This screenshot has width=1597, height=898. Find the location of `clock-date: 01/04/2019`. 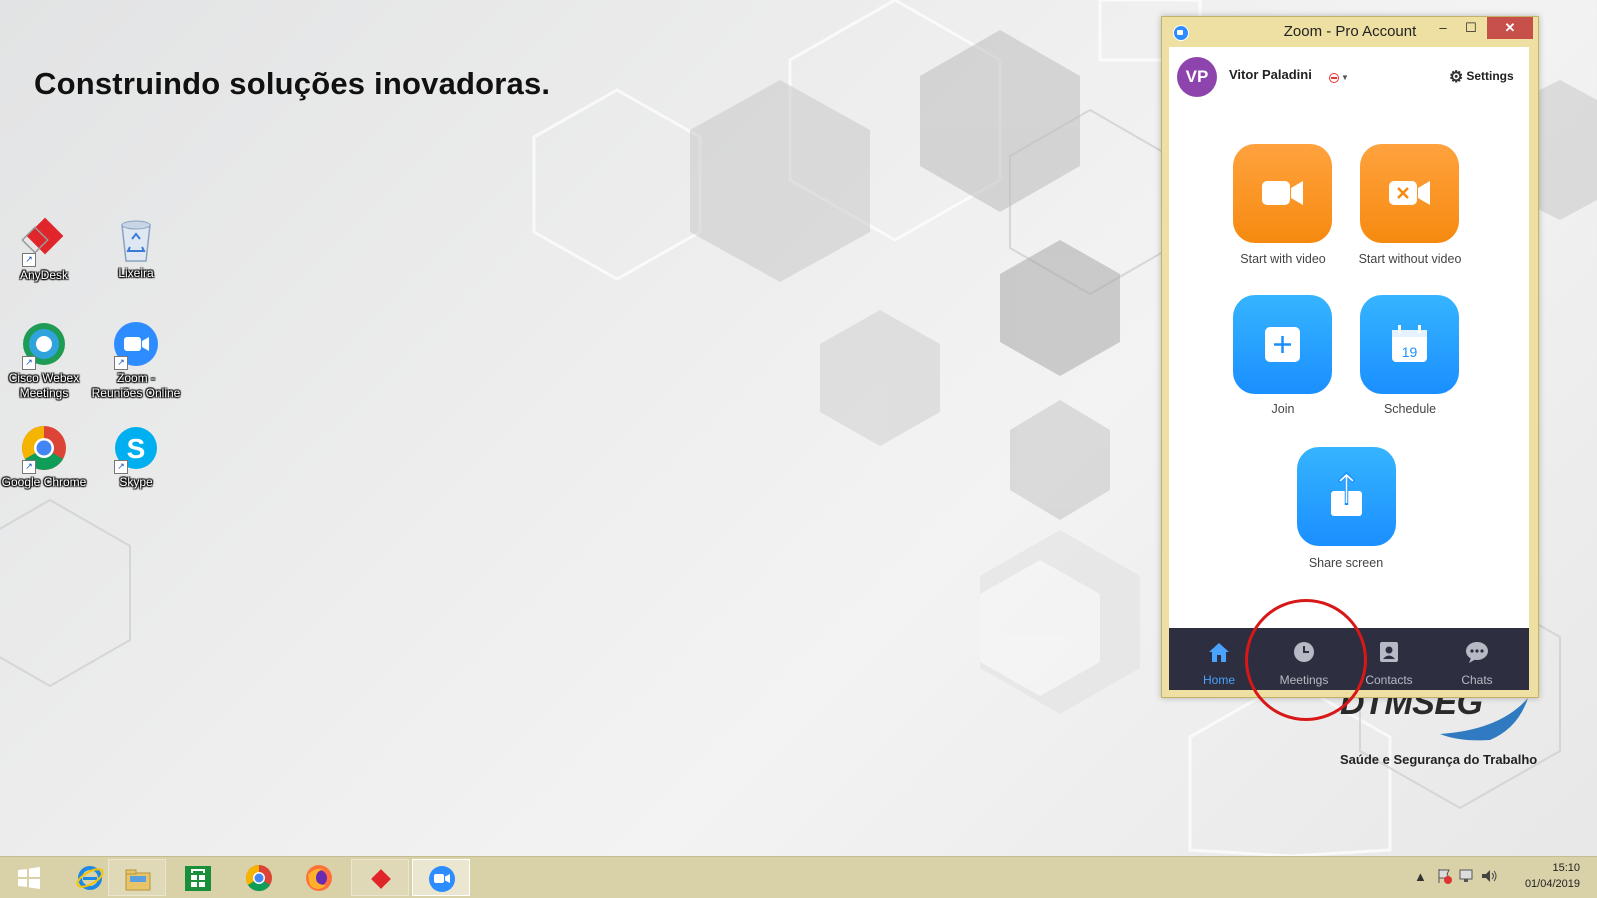

clock-date: 01/04/2019 is located at coordinates (1552, 884).